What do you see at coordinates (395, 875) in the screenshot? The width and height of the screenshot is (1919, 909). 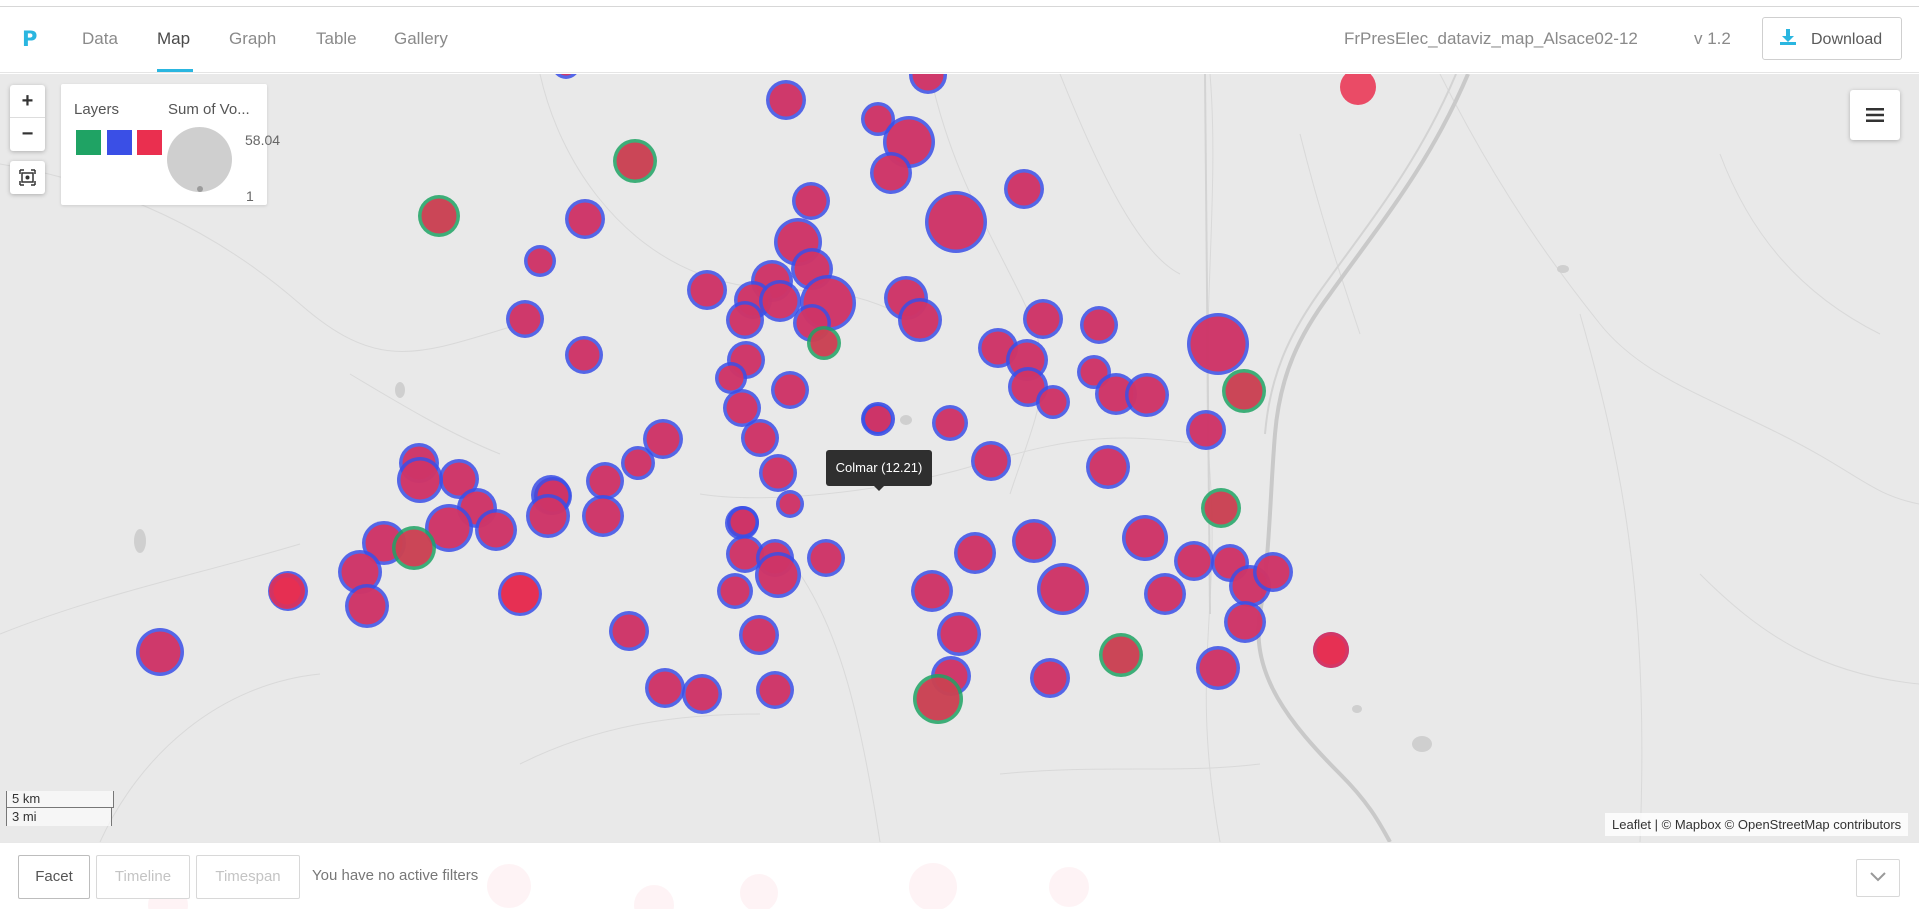 I see `filter-status: You have no active filters` at bounding box center [395, 875].